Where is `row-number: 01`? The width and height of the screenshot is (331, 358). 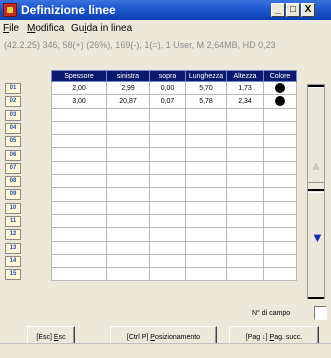
row-number: 01 is located at coordinates (13, 88).